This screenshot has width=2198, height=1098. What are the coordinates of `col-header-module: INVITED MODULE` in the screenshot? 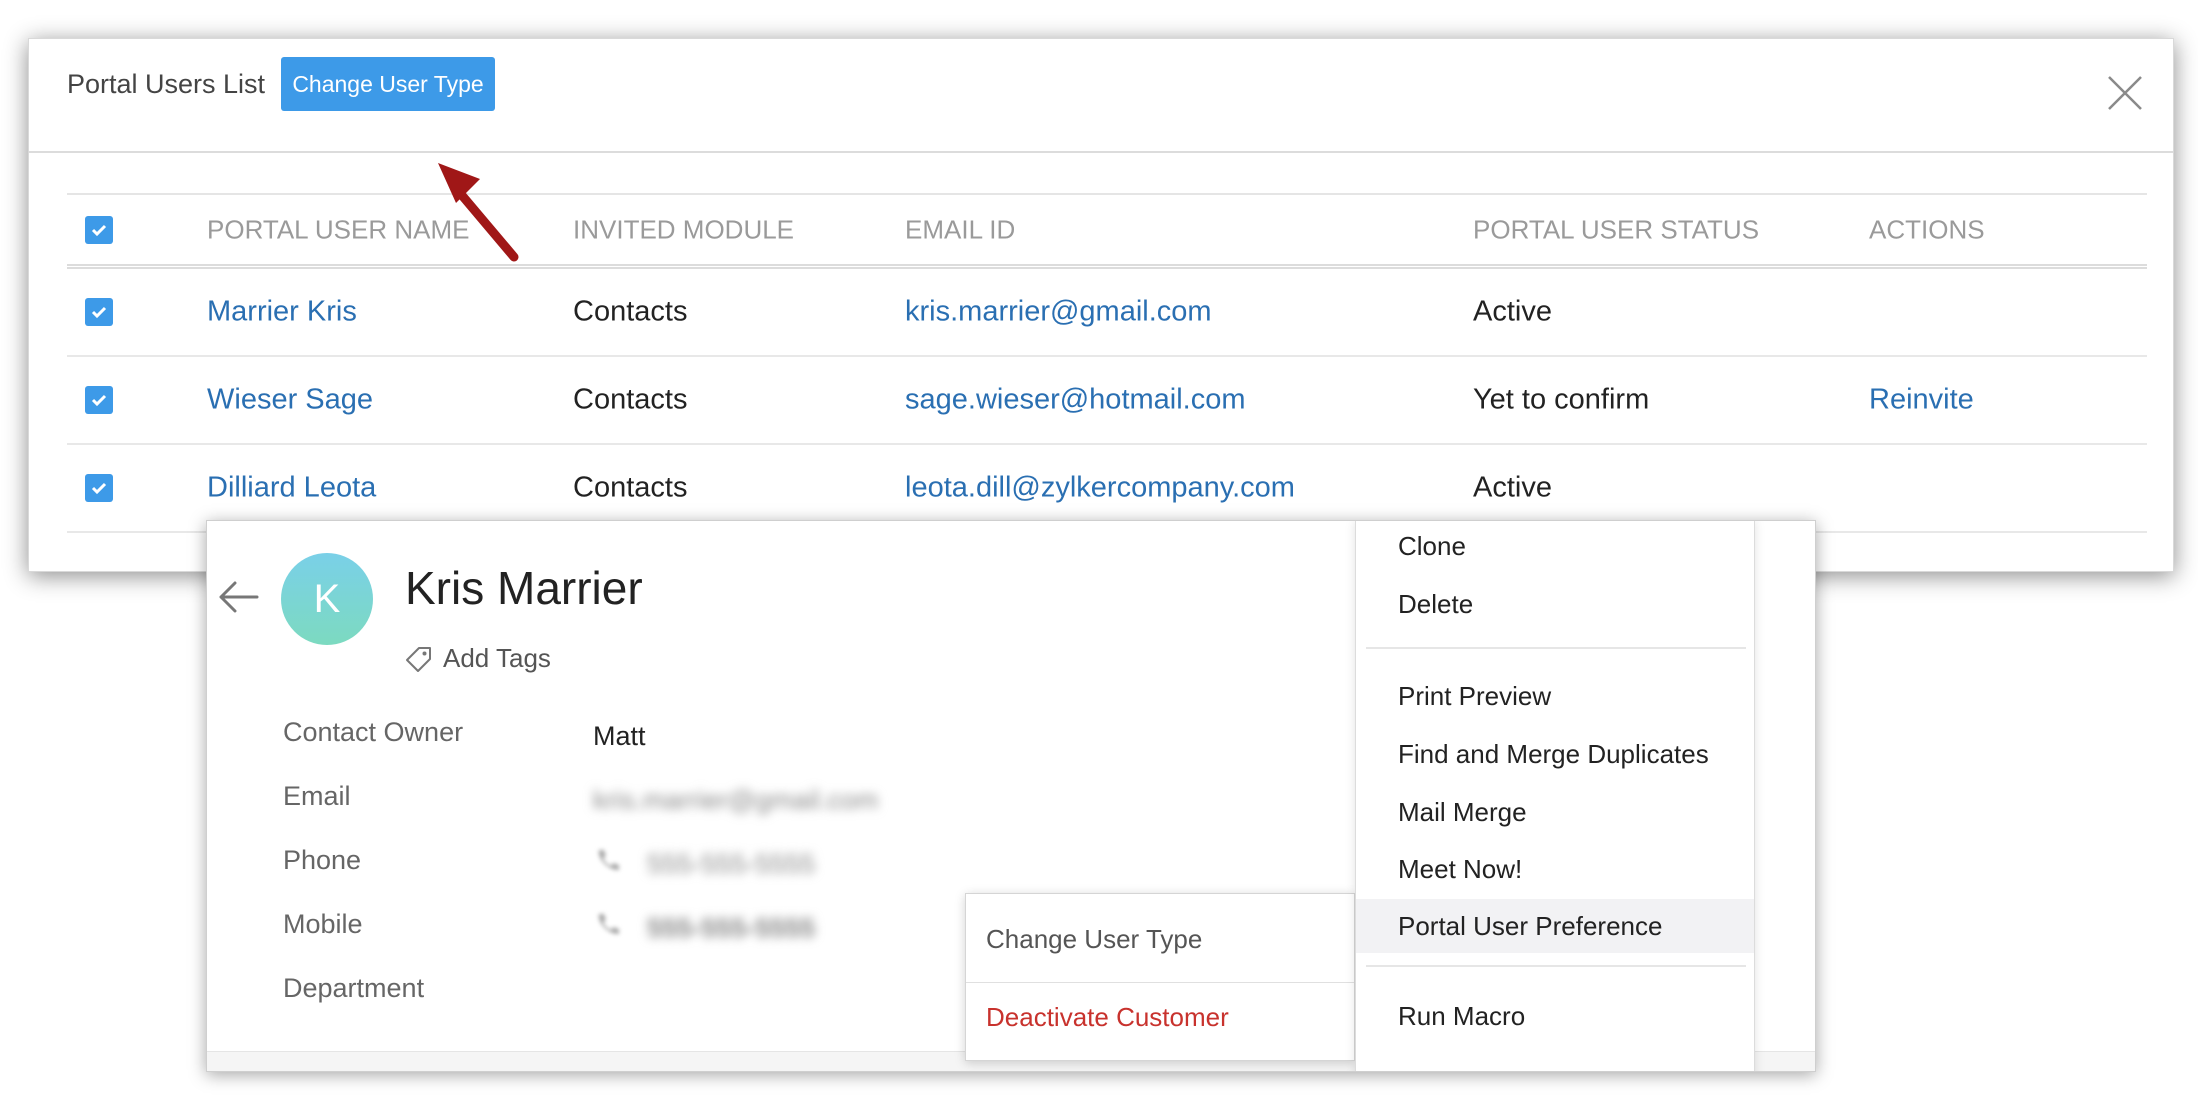 It's located at (683, 229).